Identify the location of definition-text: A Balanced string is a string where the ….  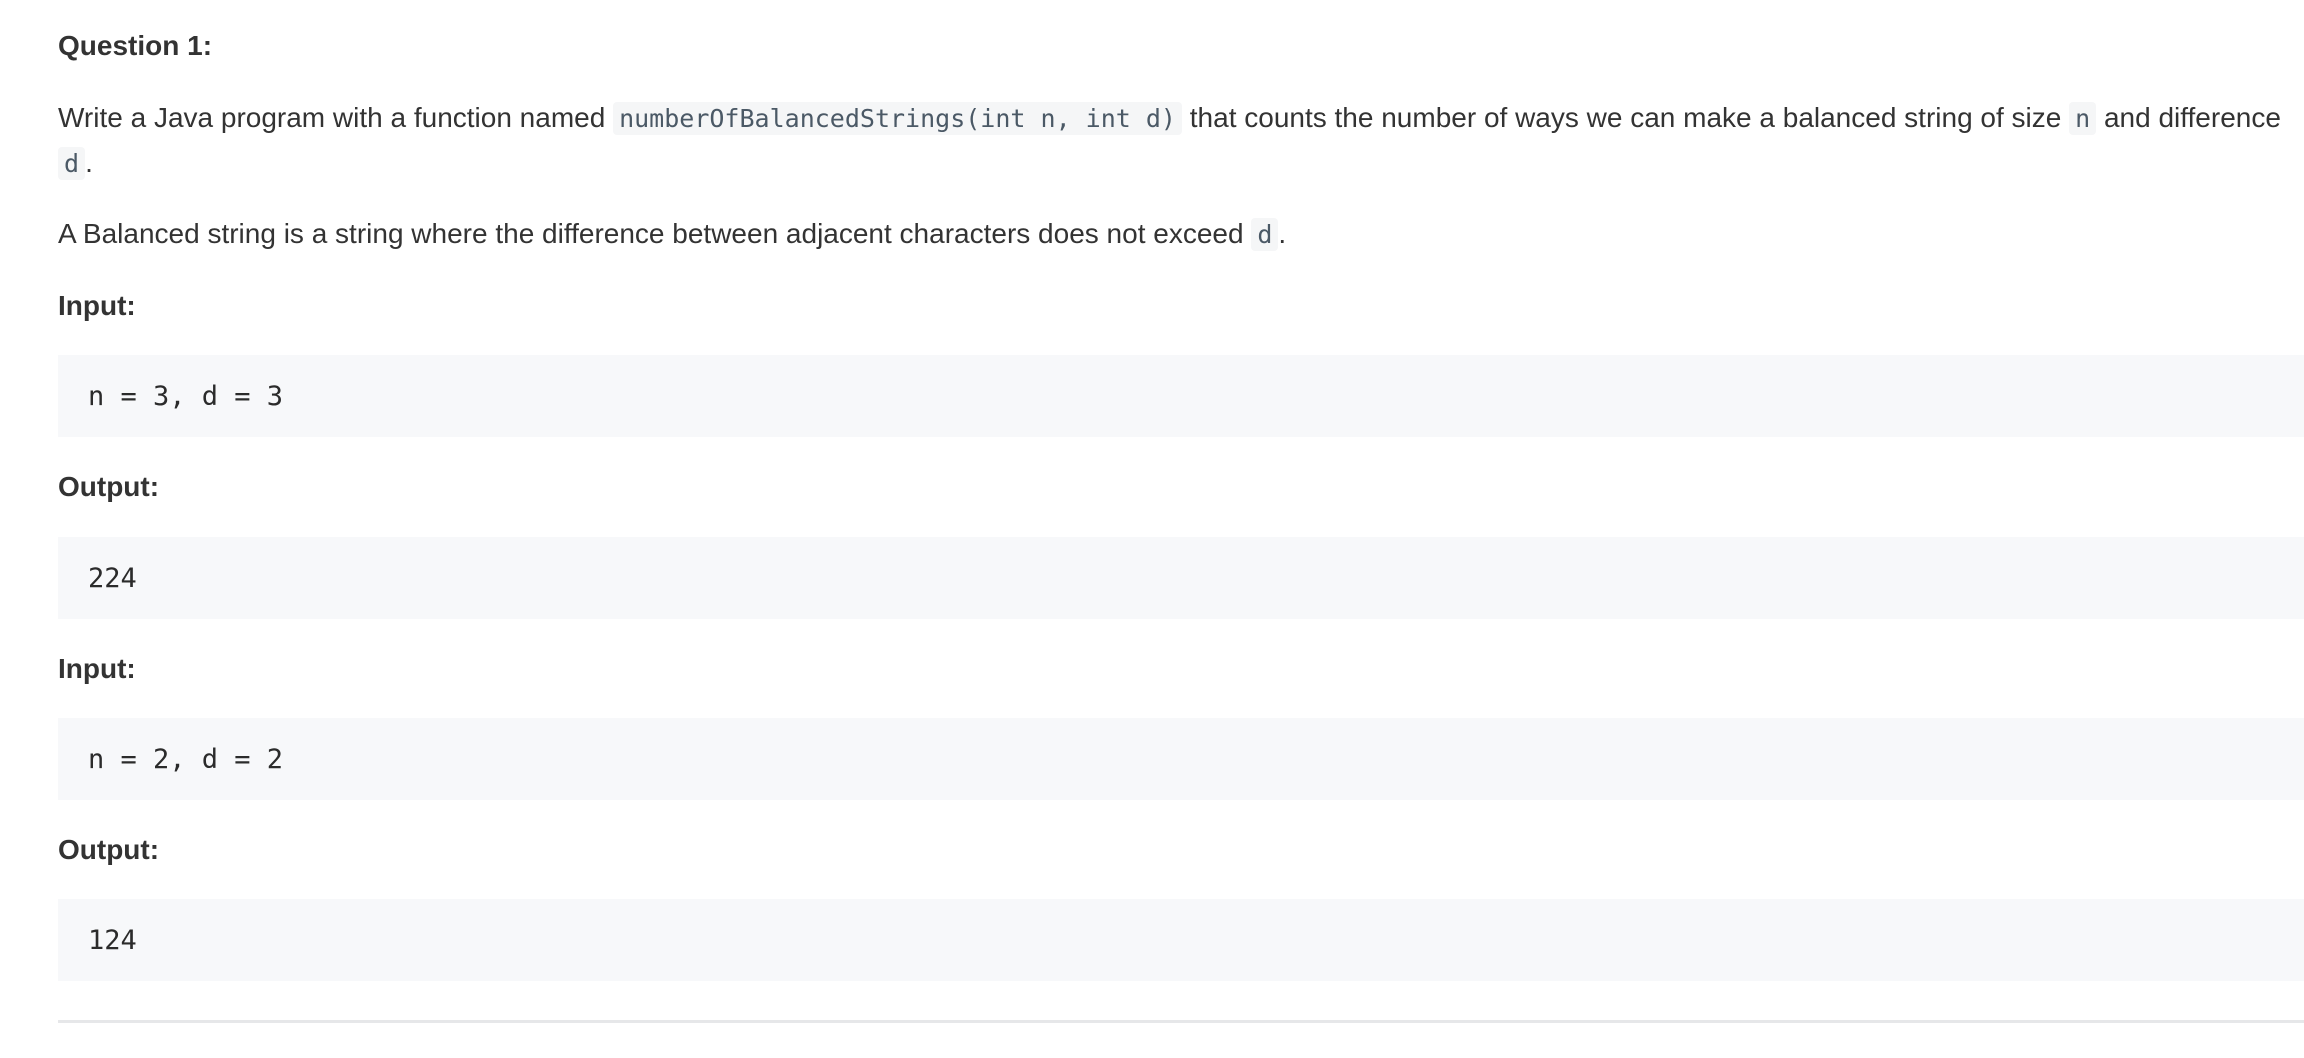
(655, 233).